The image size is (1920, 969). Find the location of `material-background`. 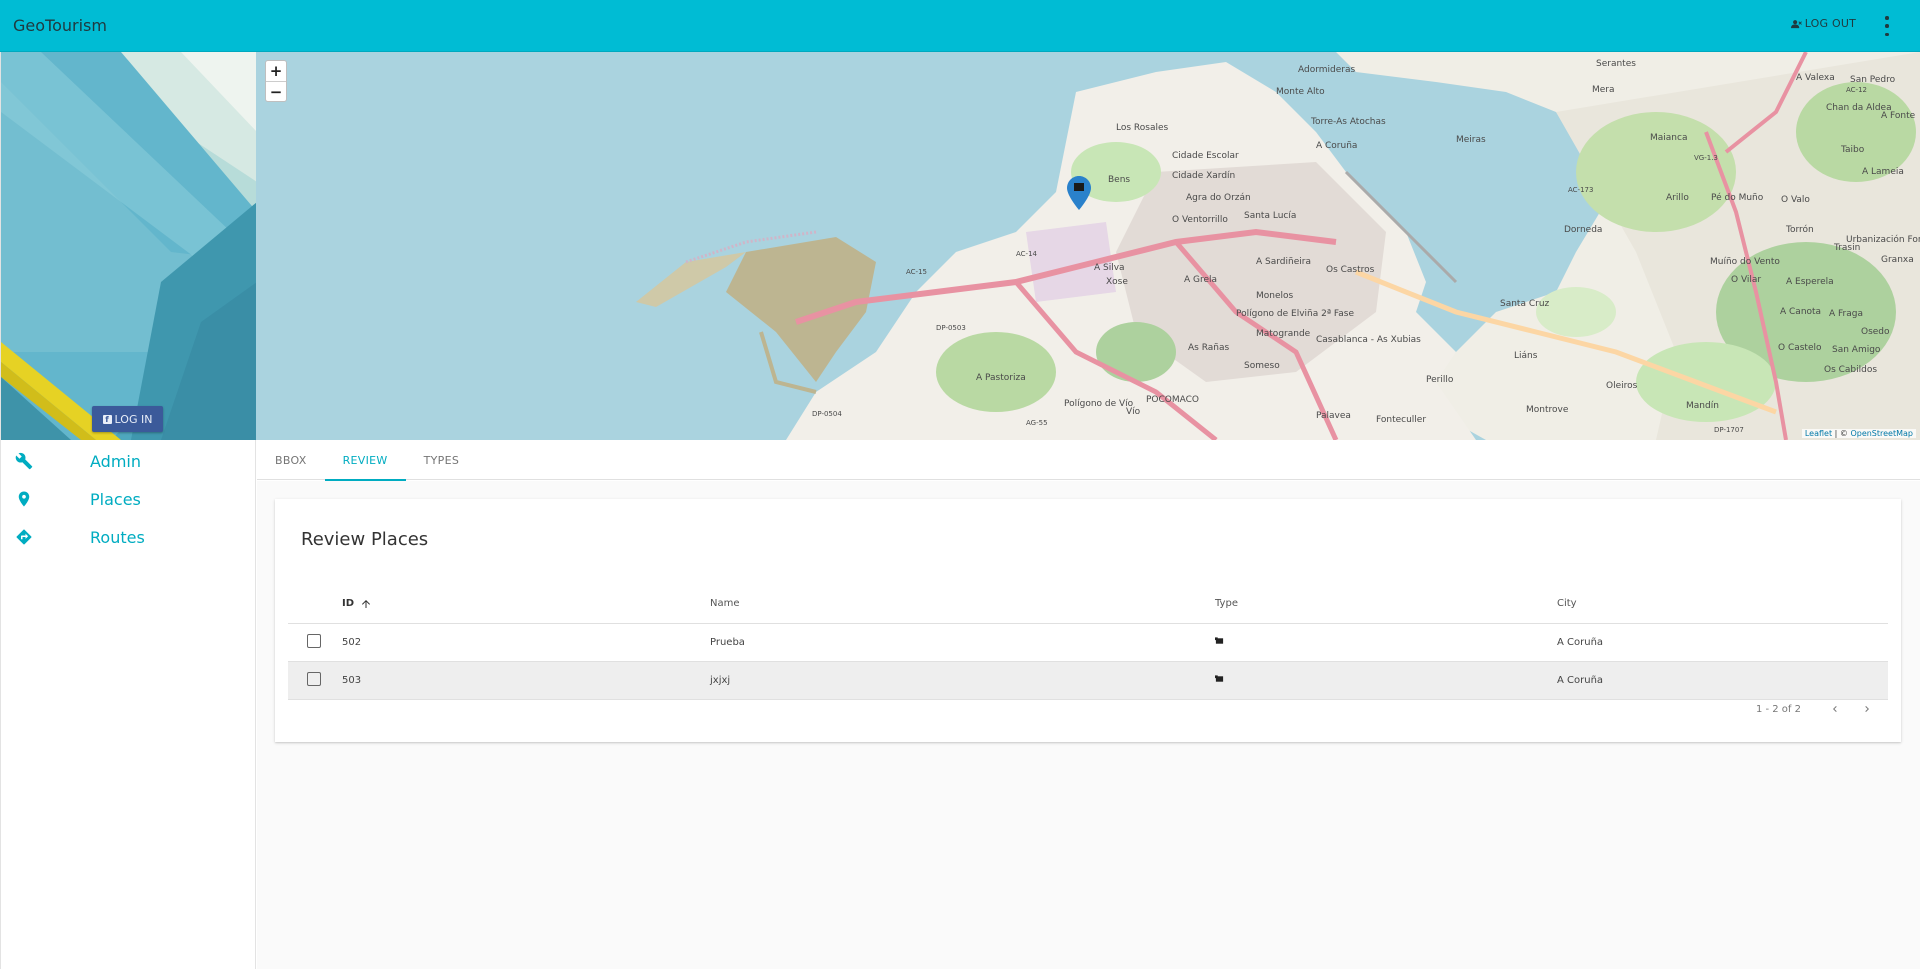

material-background is located at coordinates (129, 246).